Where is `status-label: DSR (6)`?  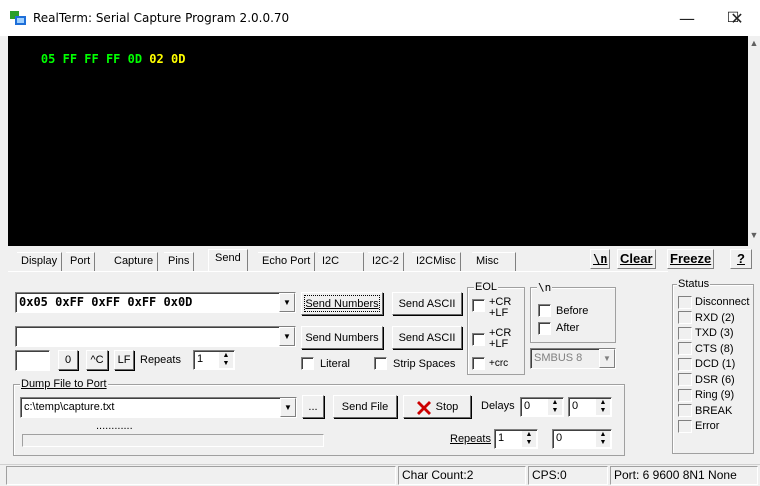
status-label: DSR (6) is located at coordinates (715, 379).